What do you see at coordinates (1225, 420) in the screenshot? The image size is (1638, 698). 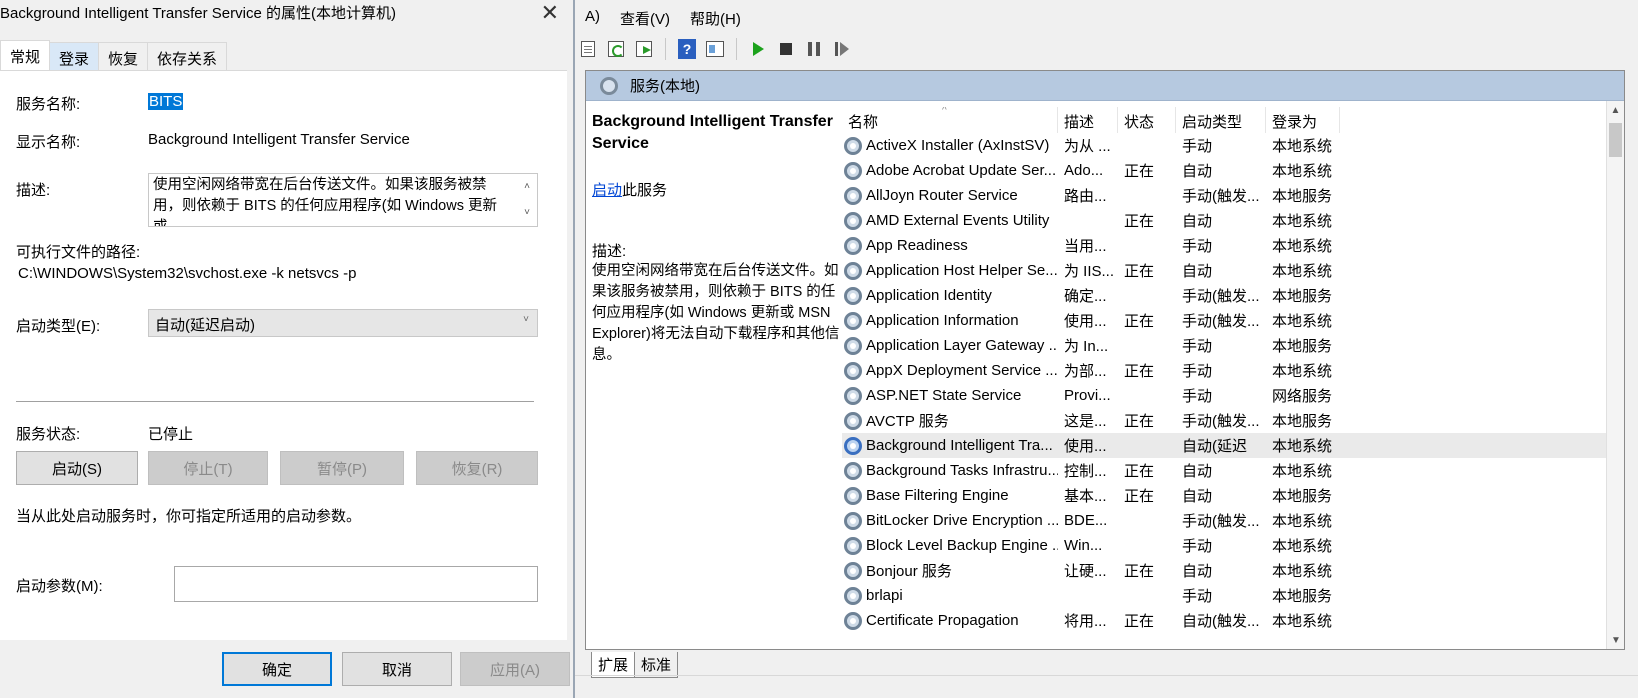 I see `table-row: AVCTP 服务 这是... 正在 手动(触发... 本地服务` at bounding box center [1225, 420].